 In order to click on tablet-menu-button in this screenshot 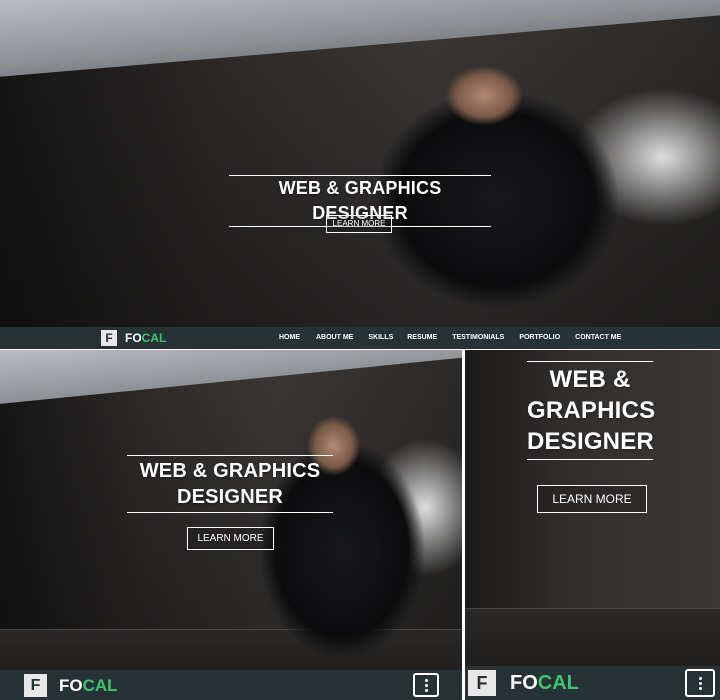, I will do `click(426, 685)`.